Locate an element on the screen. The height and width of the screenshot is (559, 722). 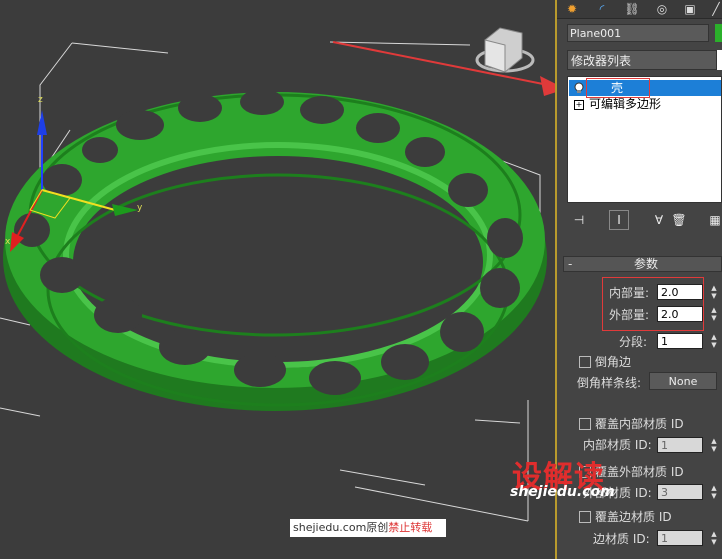
modifier-stack: 壳 + 可编辑多边形 is located at coordinates (644, 139).